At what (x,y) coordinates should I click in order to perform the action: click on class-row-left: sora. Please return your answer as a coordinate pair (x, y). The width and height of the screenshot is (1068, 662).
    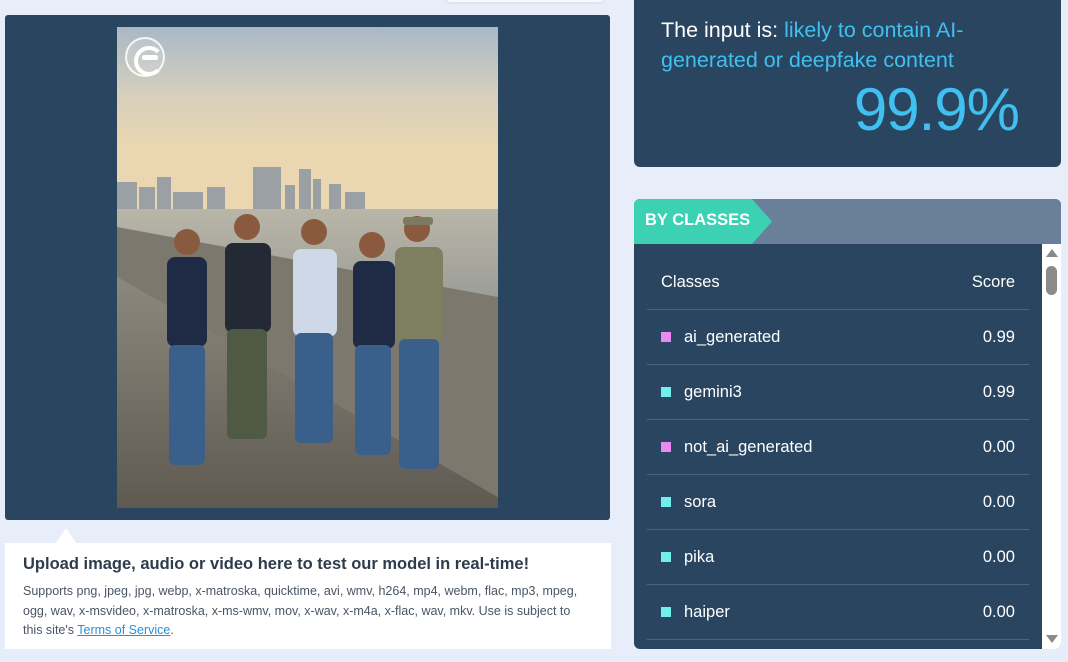
    Looking at the image, I should click on (688, 502).